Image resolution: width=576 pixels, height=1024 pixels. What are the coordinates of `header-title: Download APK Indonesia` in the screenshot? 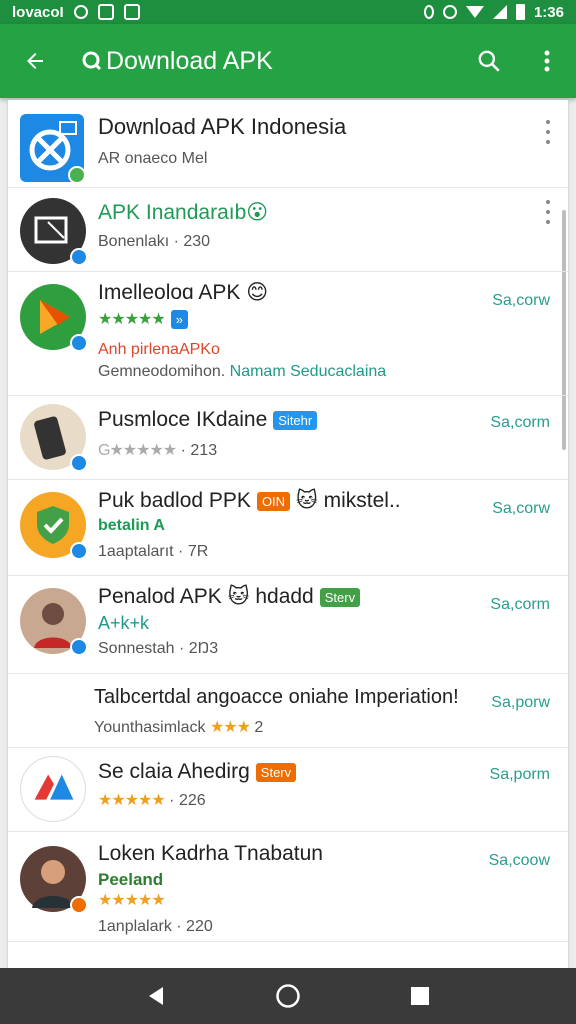 It's located at (222, 126).